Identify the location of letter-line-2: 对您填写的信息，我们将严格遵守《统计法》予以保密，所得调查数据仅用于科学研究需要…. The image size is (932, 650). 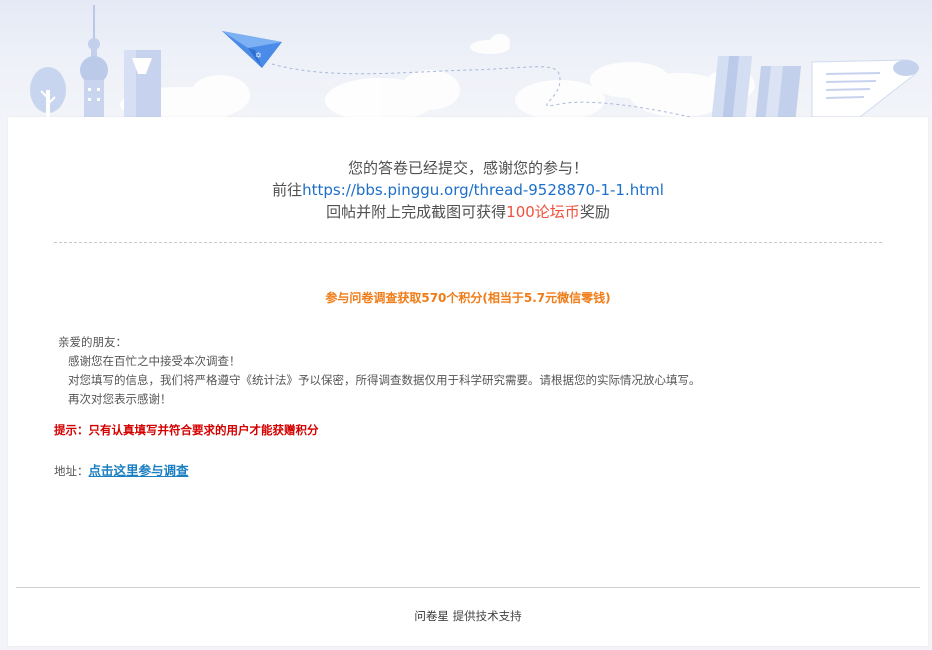
(384, 380).